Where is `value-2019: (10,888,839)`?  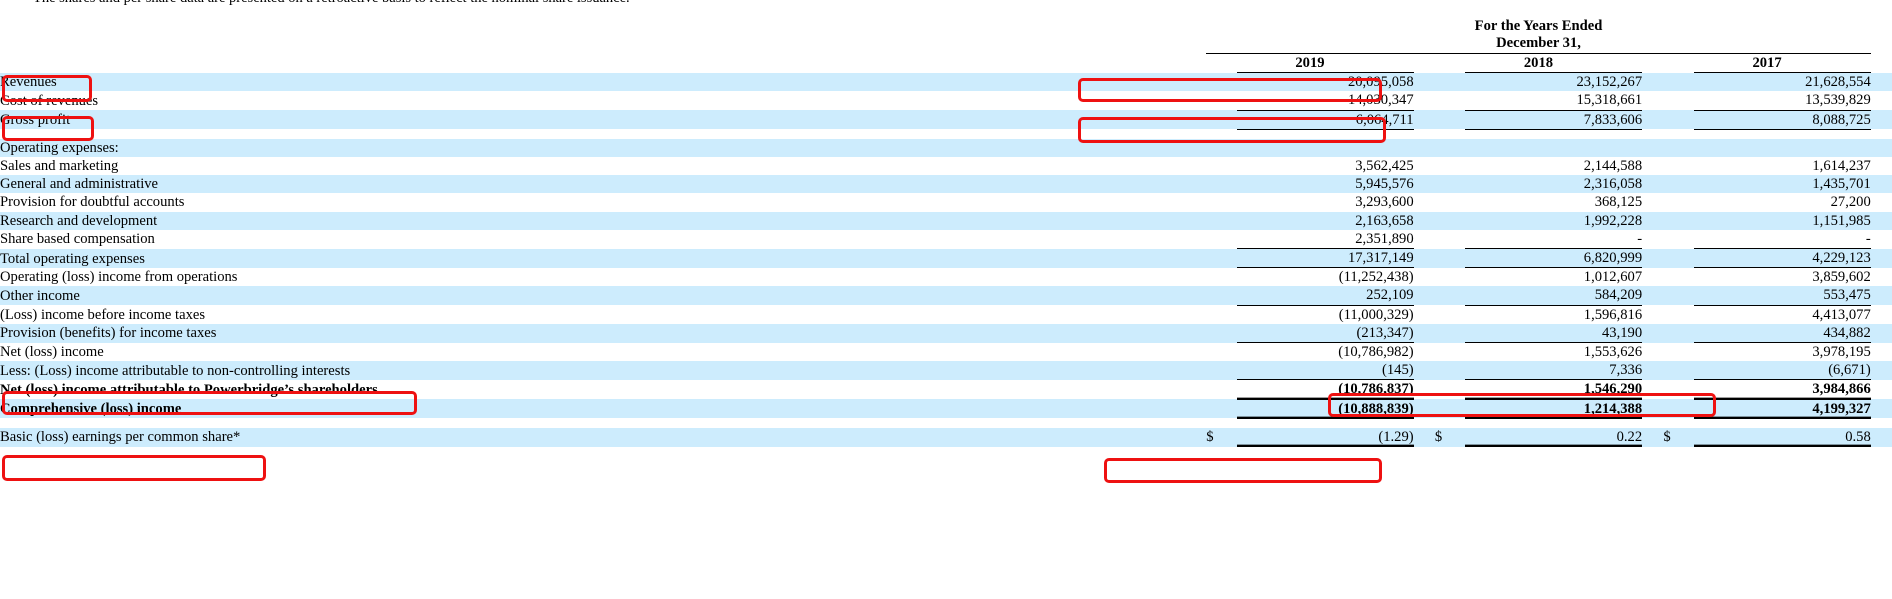 value-2019: (10,888,839) is located at coordinates (1325, 409).